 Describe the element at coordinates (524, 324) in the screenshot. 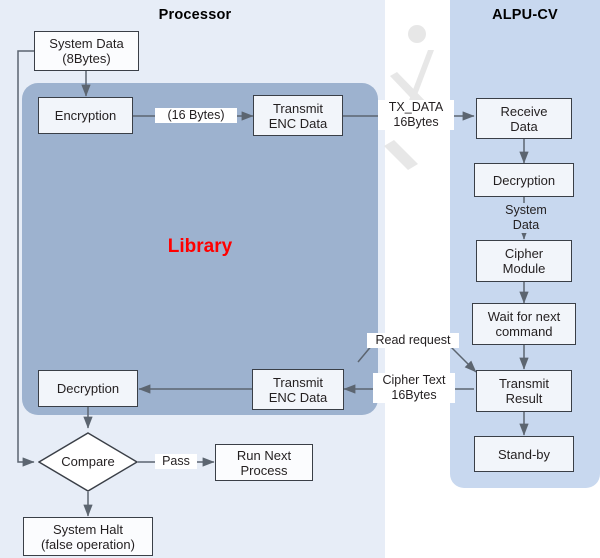

I see `node-wait-for-next-command: Wait for next command` at that location.